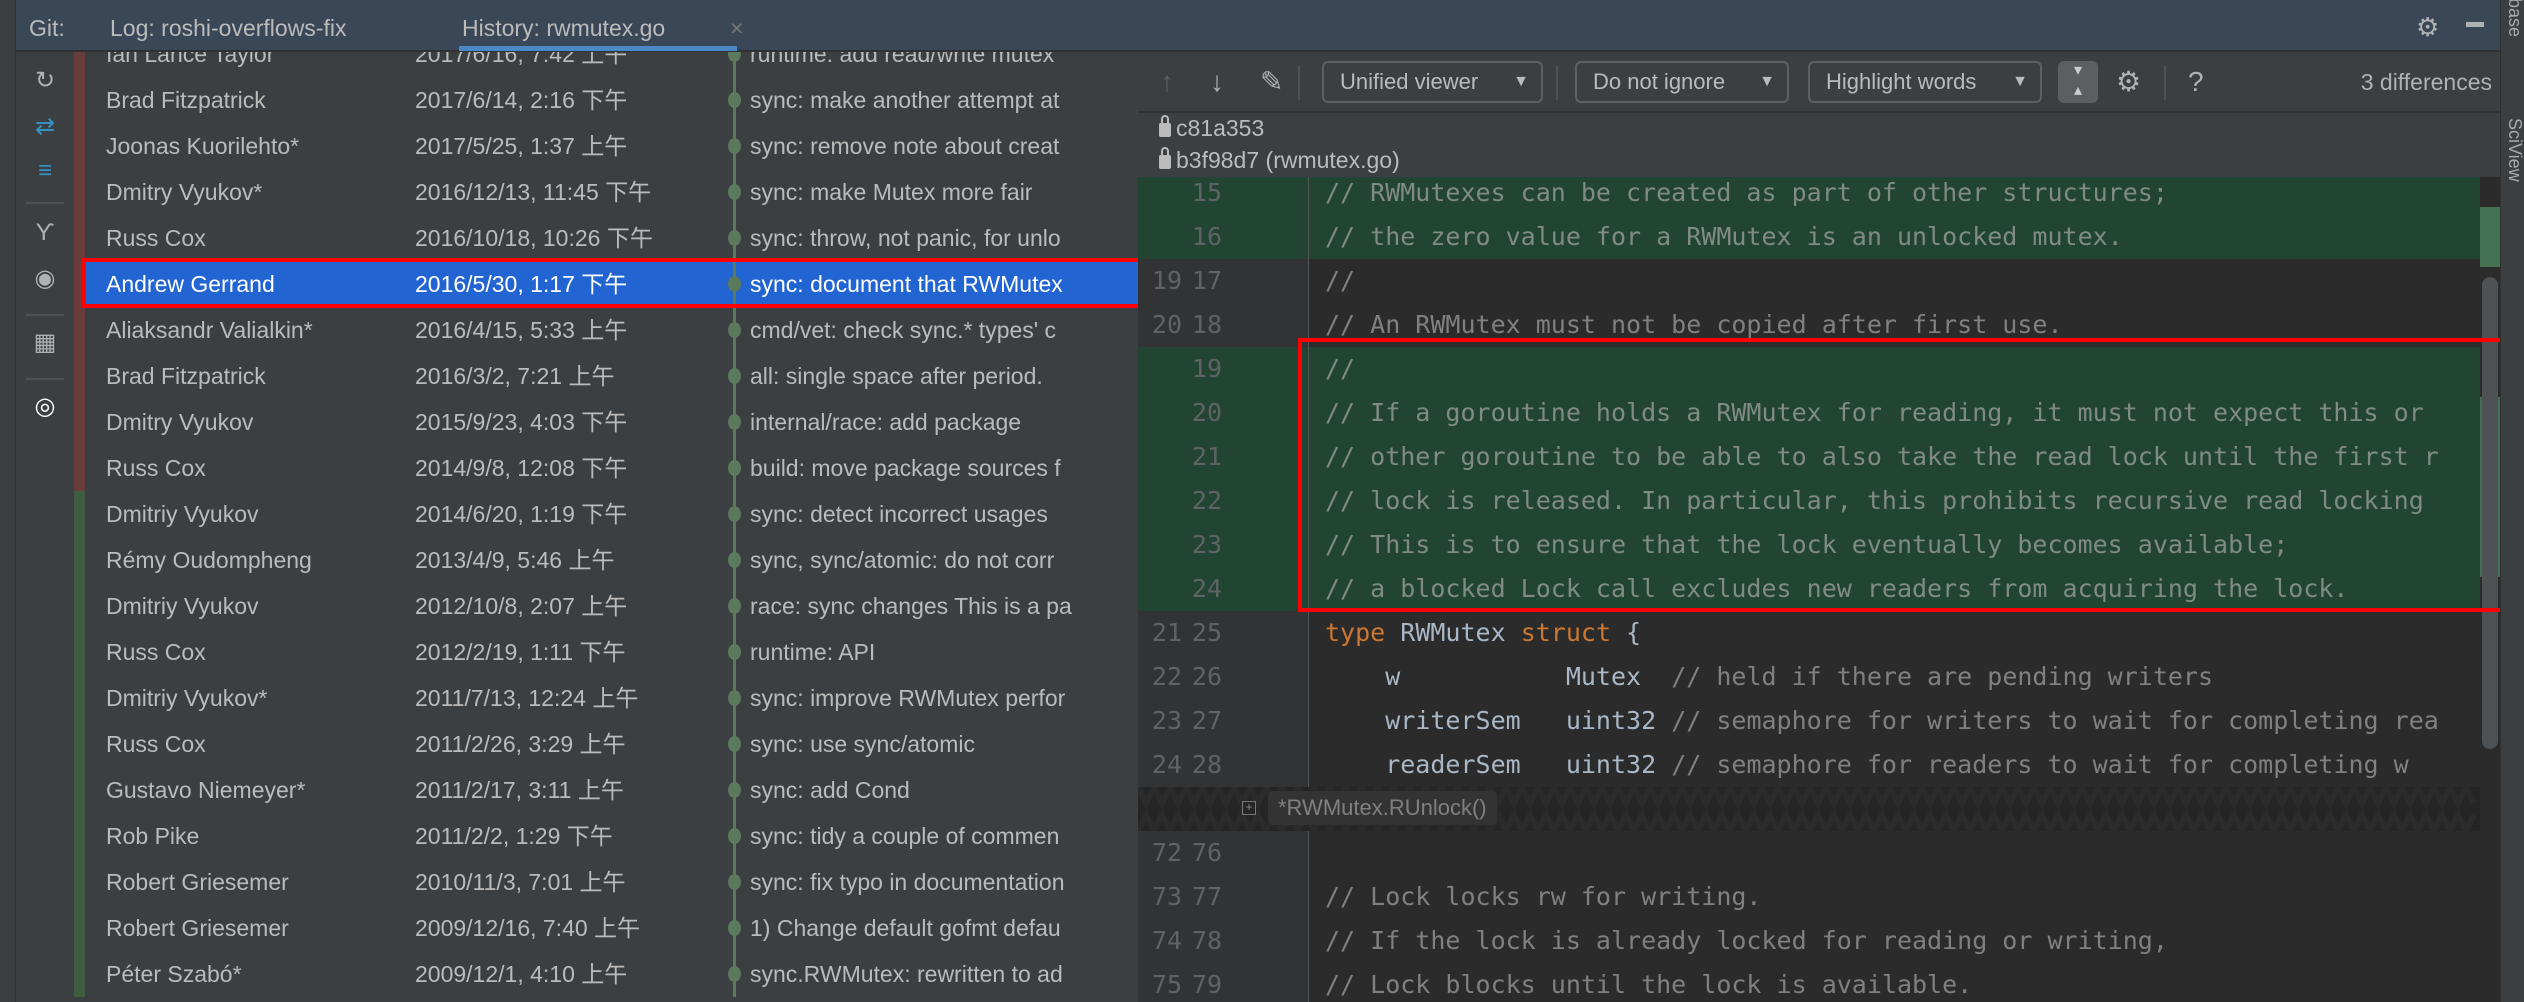 Image resolution: width=2524 pixels, height=1002 pixels. What do you see at coordinates (45, 343) in the screenshot?
I see `layout-icon: ▦` at bounding box center [45, 343].